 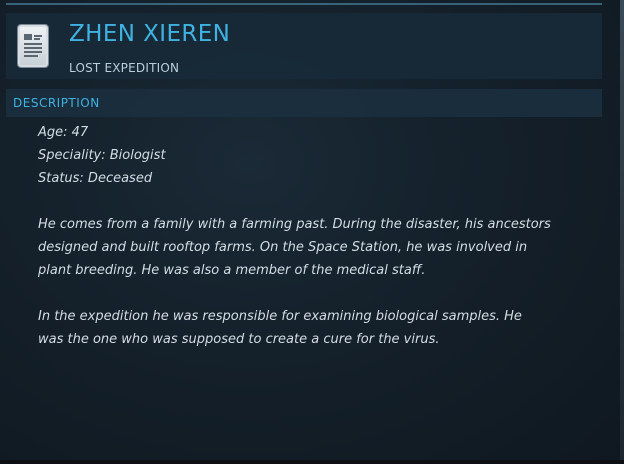 What do you see at coordinates (33, 46) in the screenshot?
I see `document-icon` at bounding box center [33, 46].